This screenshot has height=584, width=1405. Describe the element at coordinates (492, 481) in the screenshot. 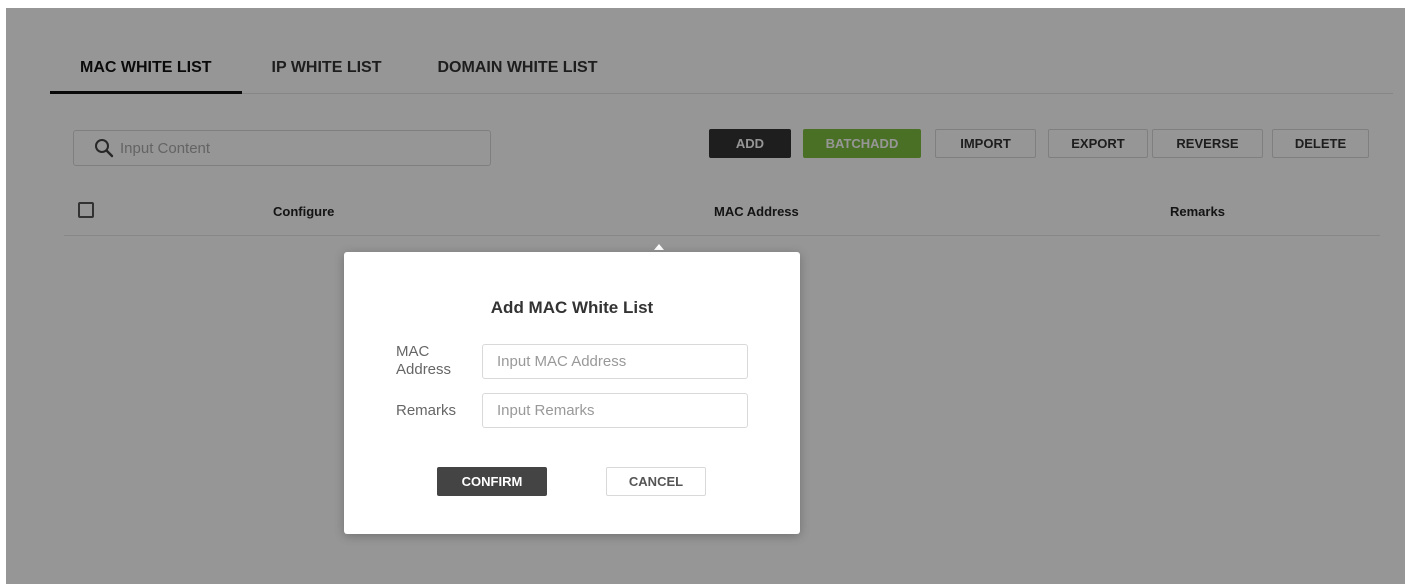

I see `confirm-button: CONFIRM` at that location.